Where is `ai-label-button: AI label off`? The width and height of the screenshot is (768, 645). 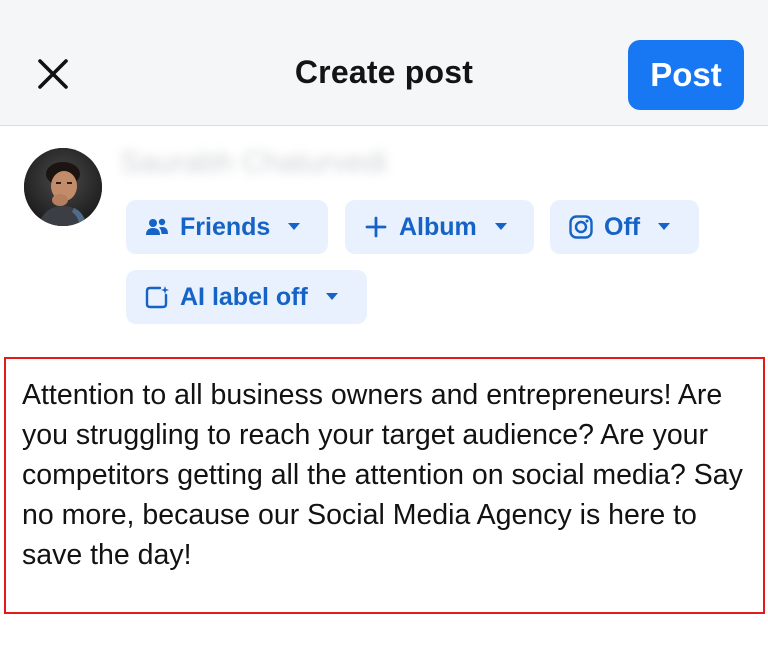 ai-label-button: AI label off is located at coordinates (246, 297).